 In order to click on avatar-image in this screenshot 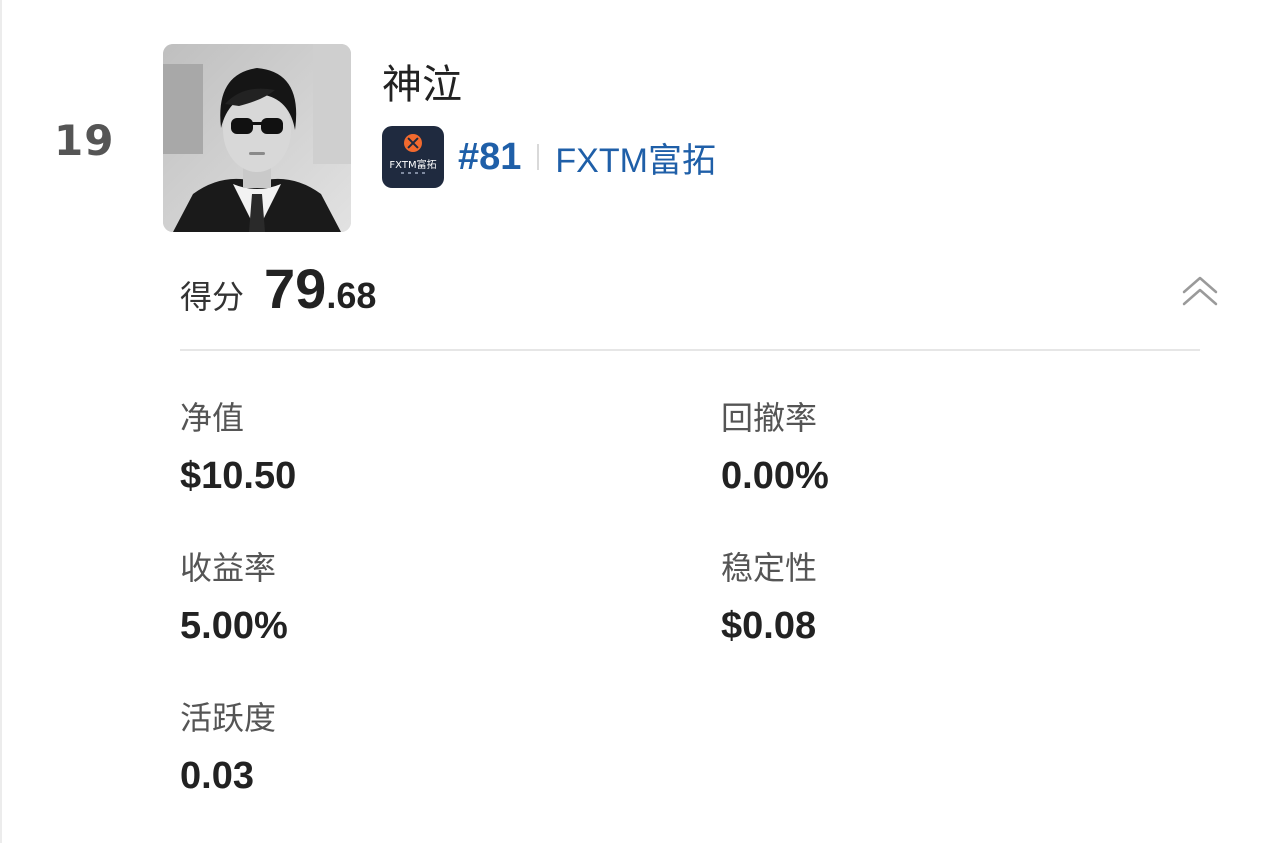, I will do `click(257, 138)`.